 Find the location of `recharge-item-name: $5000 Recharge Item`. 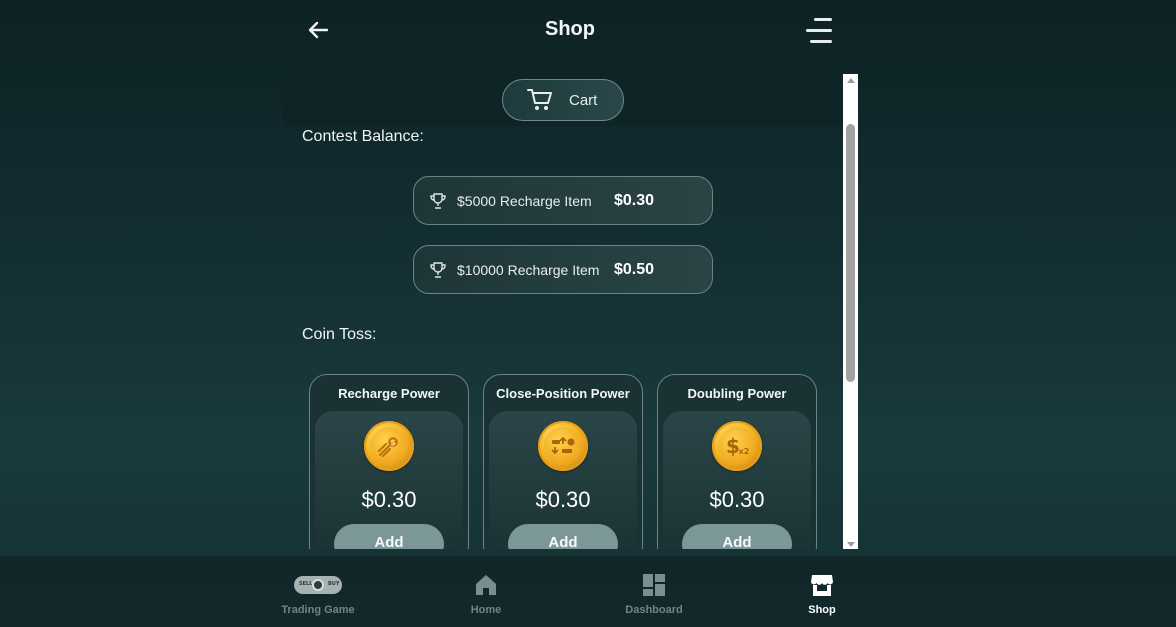

recharge-item-name: $5000 Recharge Item is located at coordinates (524, 200).